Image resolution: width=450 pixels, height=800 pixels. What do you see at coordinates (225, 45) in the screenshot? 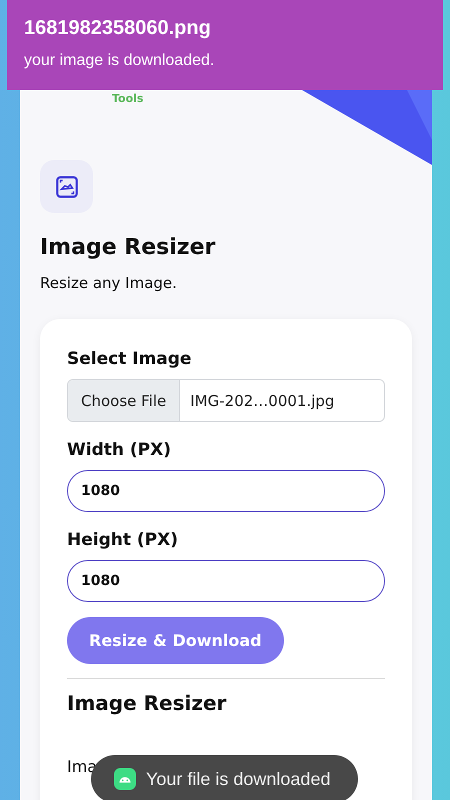
I see `notification-banner: 1681982358060.png your image is downloaded.` at bounding box center [225, 45].